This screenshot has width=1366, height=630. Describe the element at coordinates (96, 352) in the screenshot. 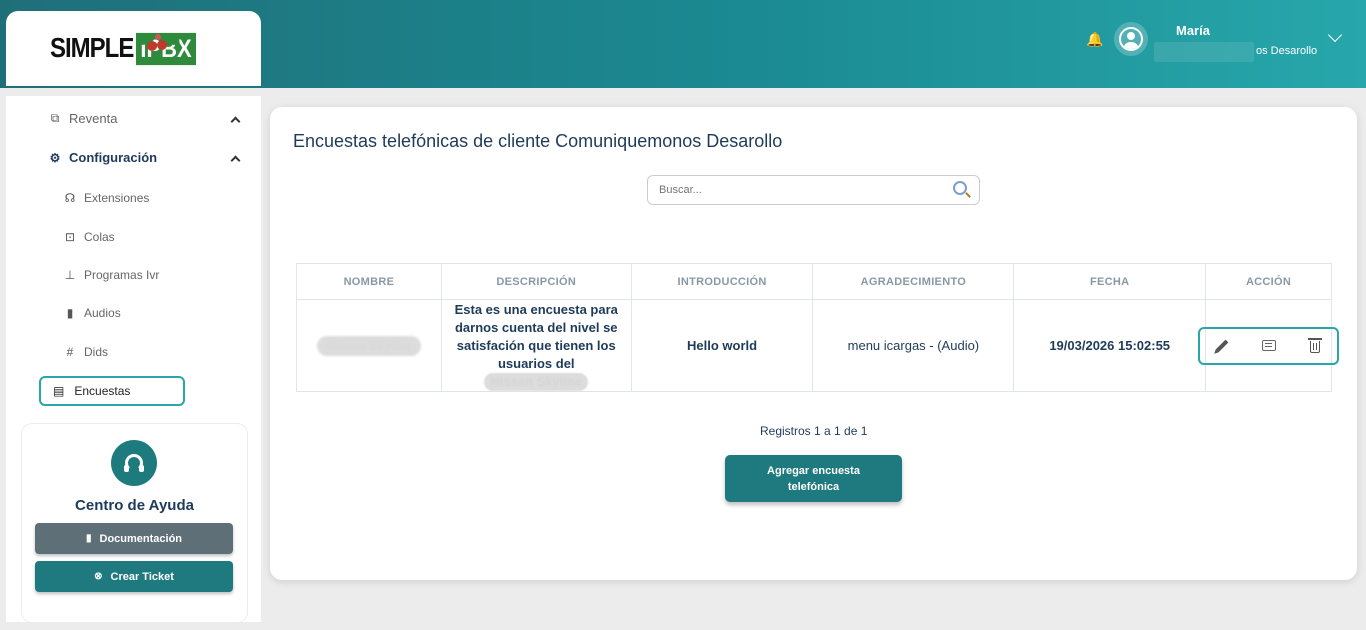

I see `sidebar-item-label: Dids` at that location.